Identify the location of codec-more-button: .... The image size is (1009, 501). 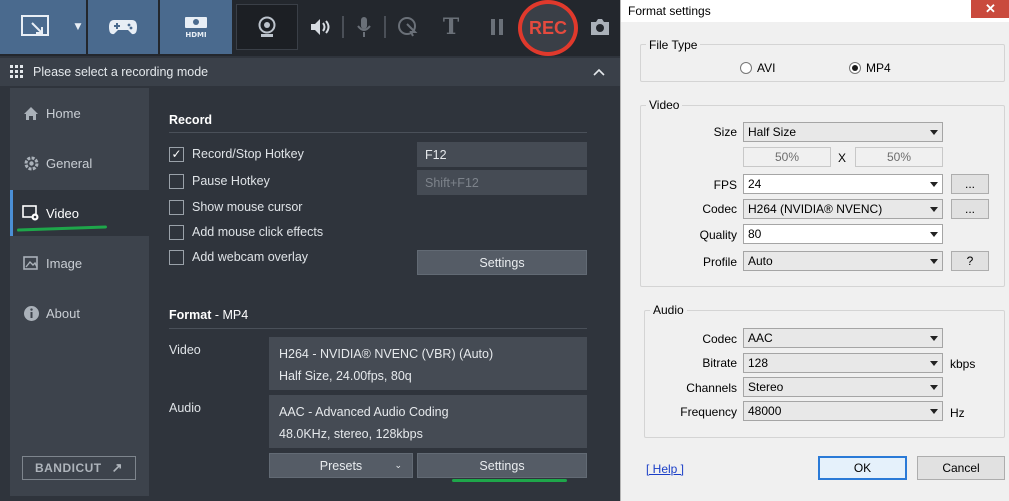
(970, 209).